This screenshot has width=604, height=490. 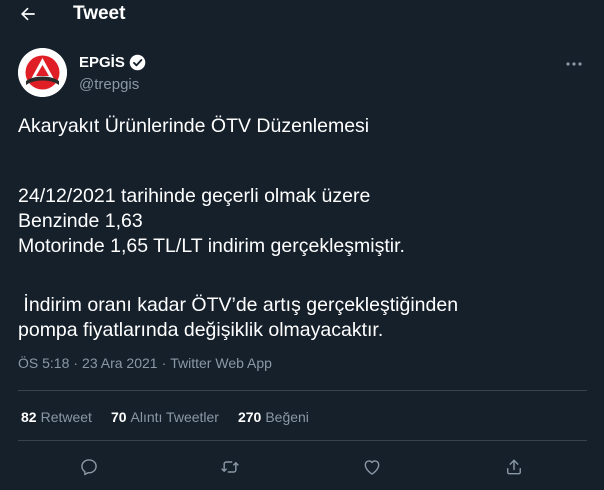 I want to click on epgis-logo-icon, so click(x=42, y=72).